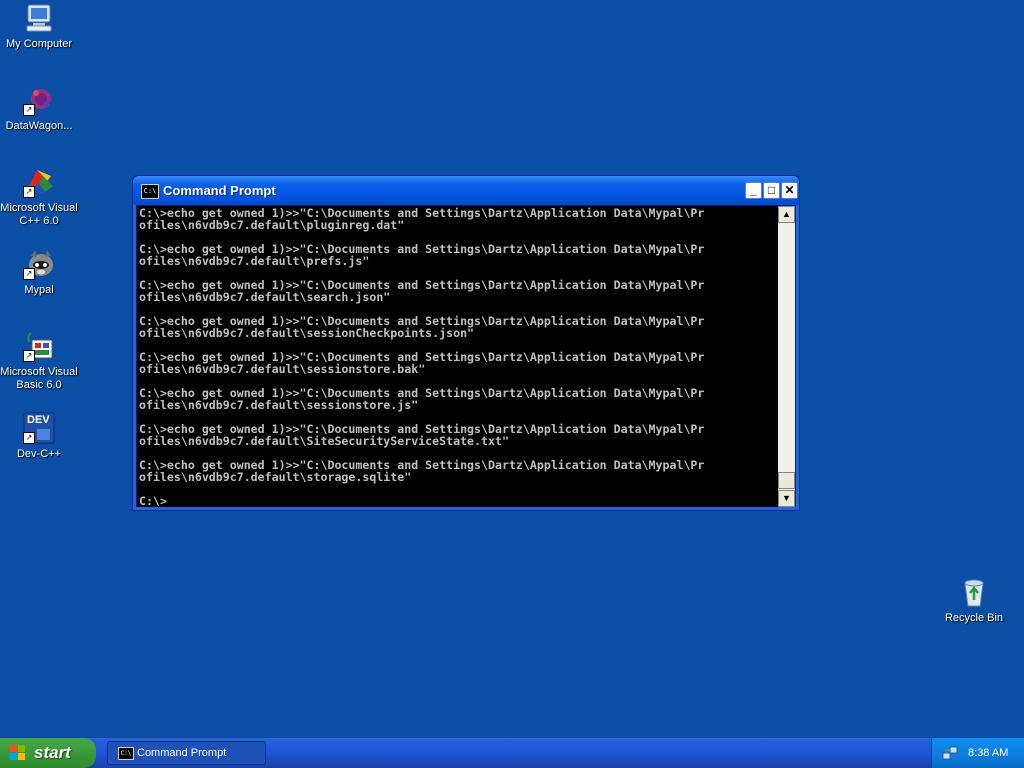 Image resolution: width=1024 pixels, height=768 pixels. What do you see at coordinates (18, 753) in the screenshot?
I see `windows-logo-icon` at bounding box center [18, 753].